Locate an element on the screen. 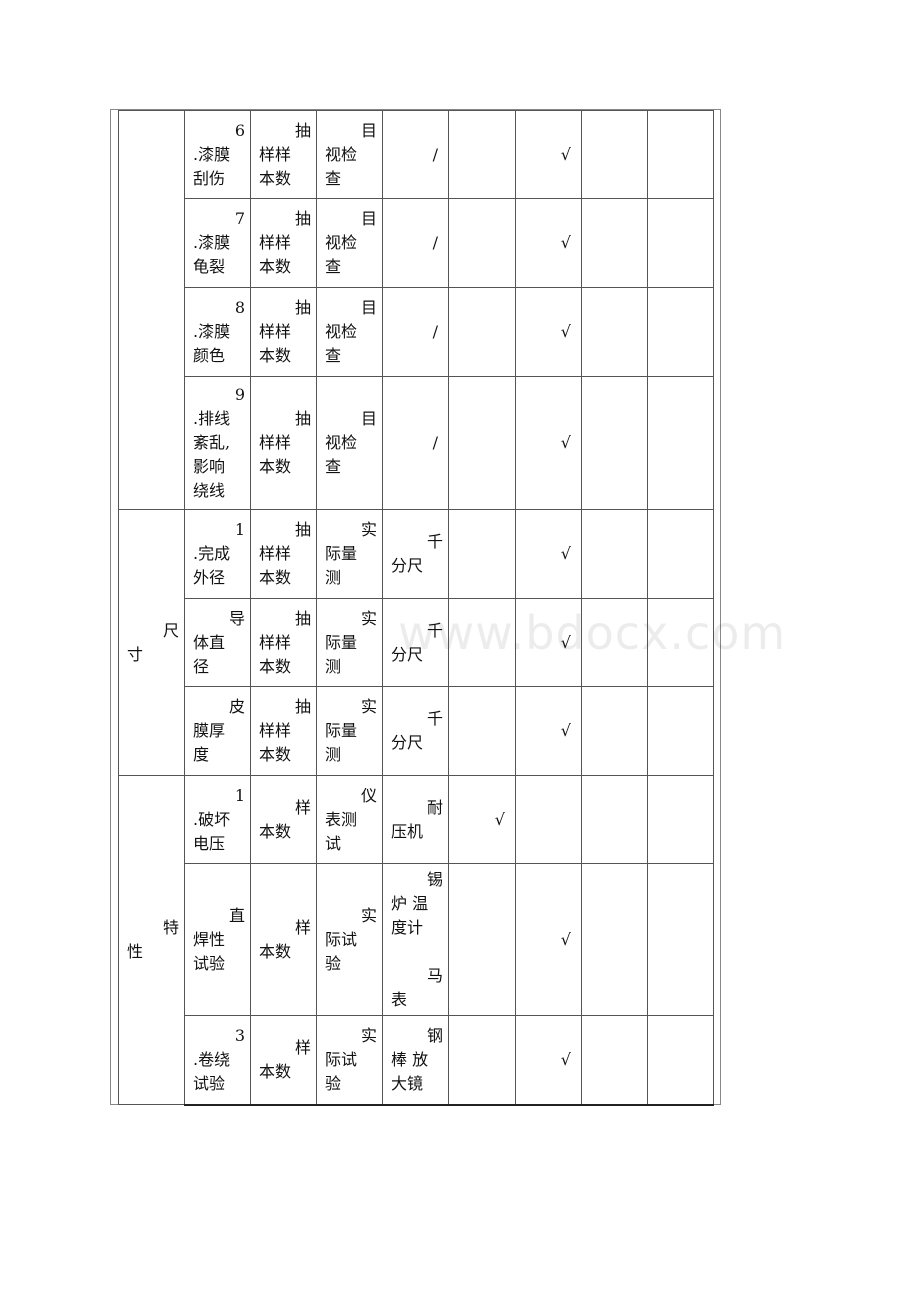  cell-text-line: 影响 is located at coordinates (209, 466).